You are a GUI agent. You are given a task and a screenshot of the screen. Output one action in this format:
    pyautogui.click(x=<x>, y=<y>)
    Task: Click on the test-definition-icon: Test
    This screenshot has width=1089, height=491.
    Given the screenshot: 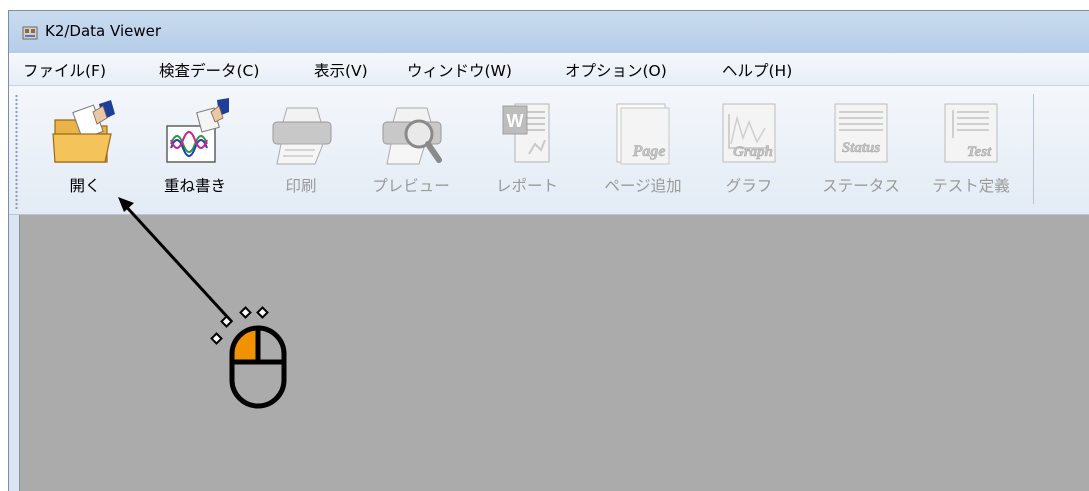 What is the action you would take?
    pyautogui.click(x=971, y=133)
    